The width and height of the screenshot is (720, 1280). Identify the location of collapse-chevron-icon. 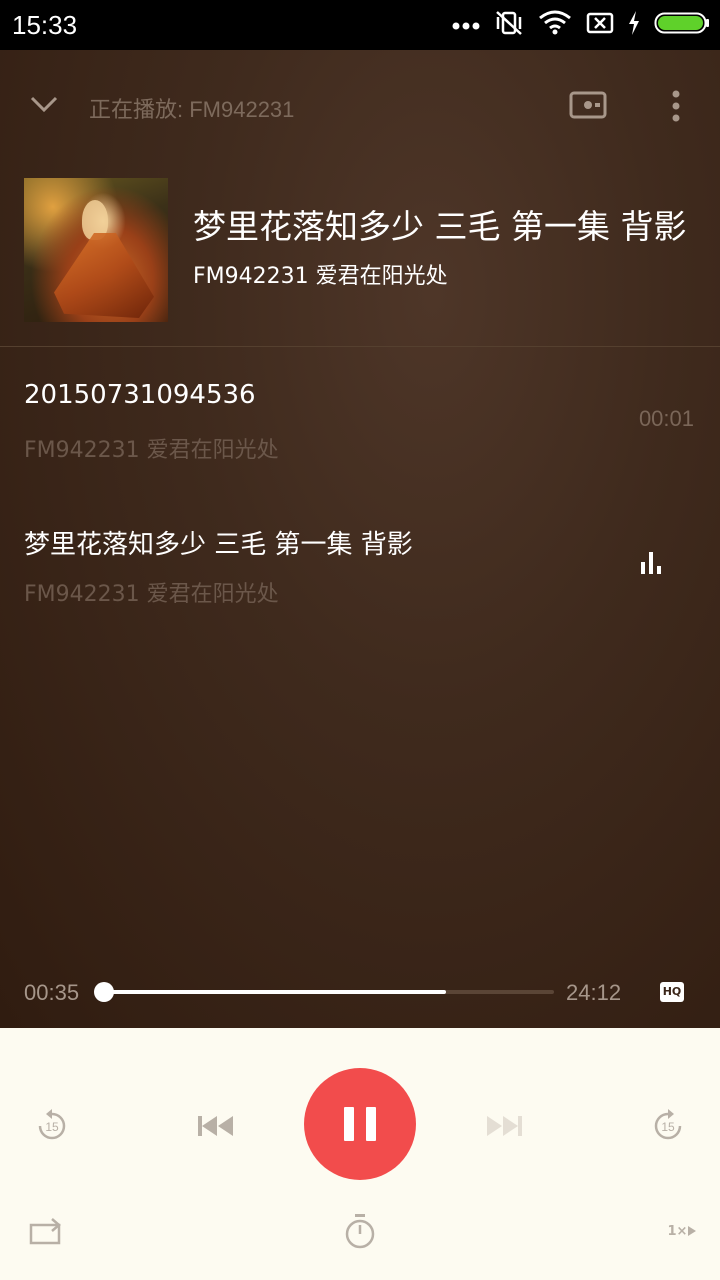
(44, 104).